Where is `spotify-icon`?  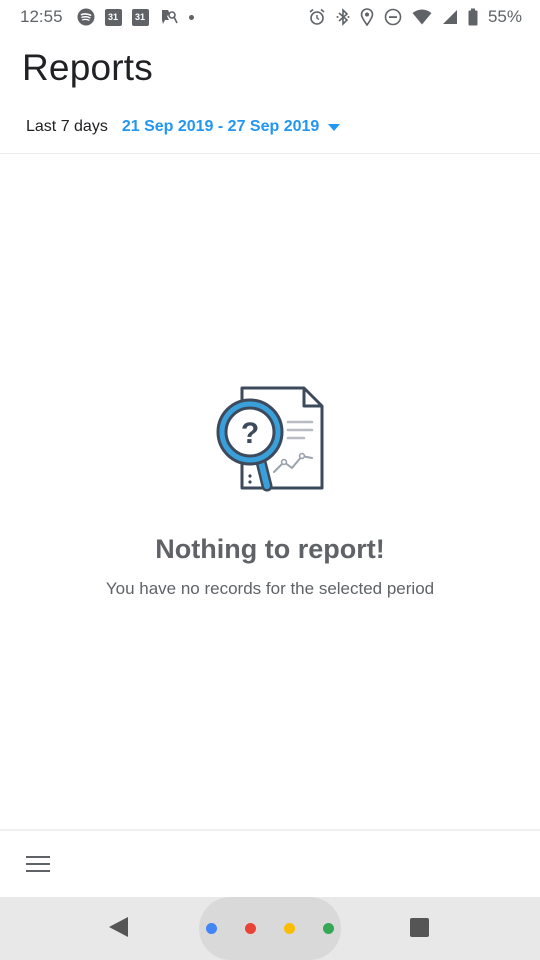
spotify-icon is located at coordinates (86, 17).